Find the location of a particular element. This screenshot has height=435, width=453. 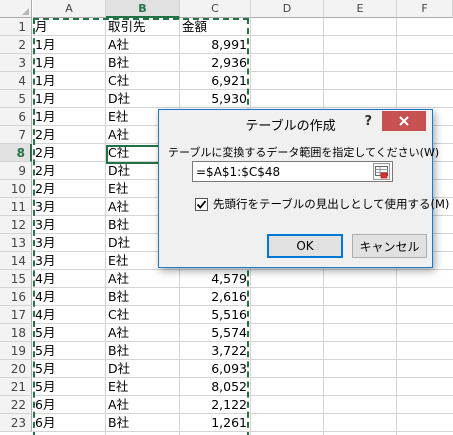

cell-a4: 1月 is located at coordinates (69, 81).